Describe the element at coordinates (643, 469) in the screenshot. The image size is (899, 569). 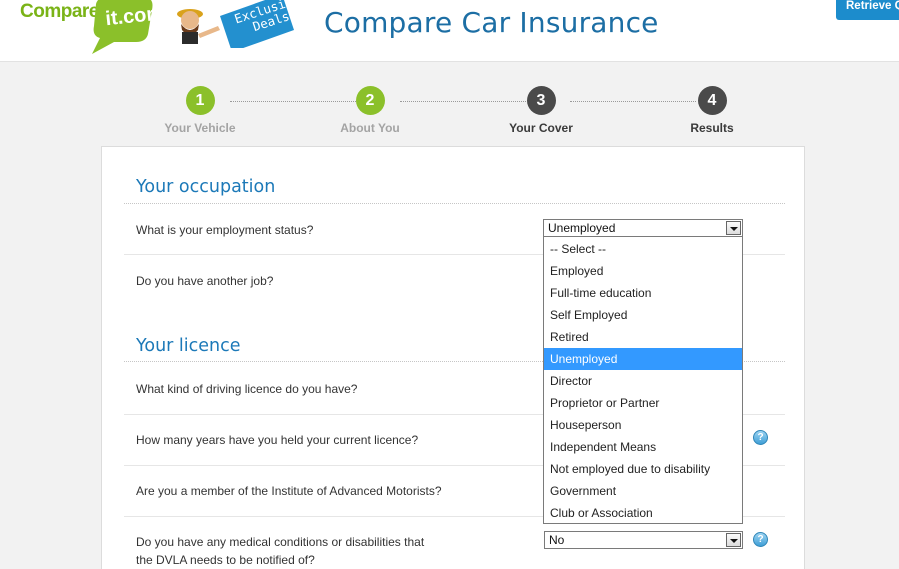
I see `dropdown-option: Not employed due to disability` at that location.